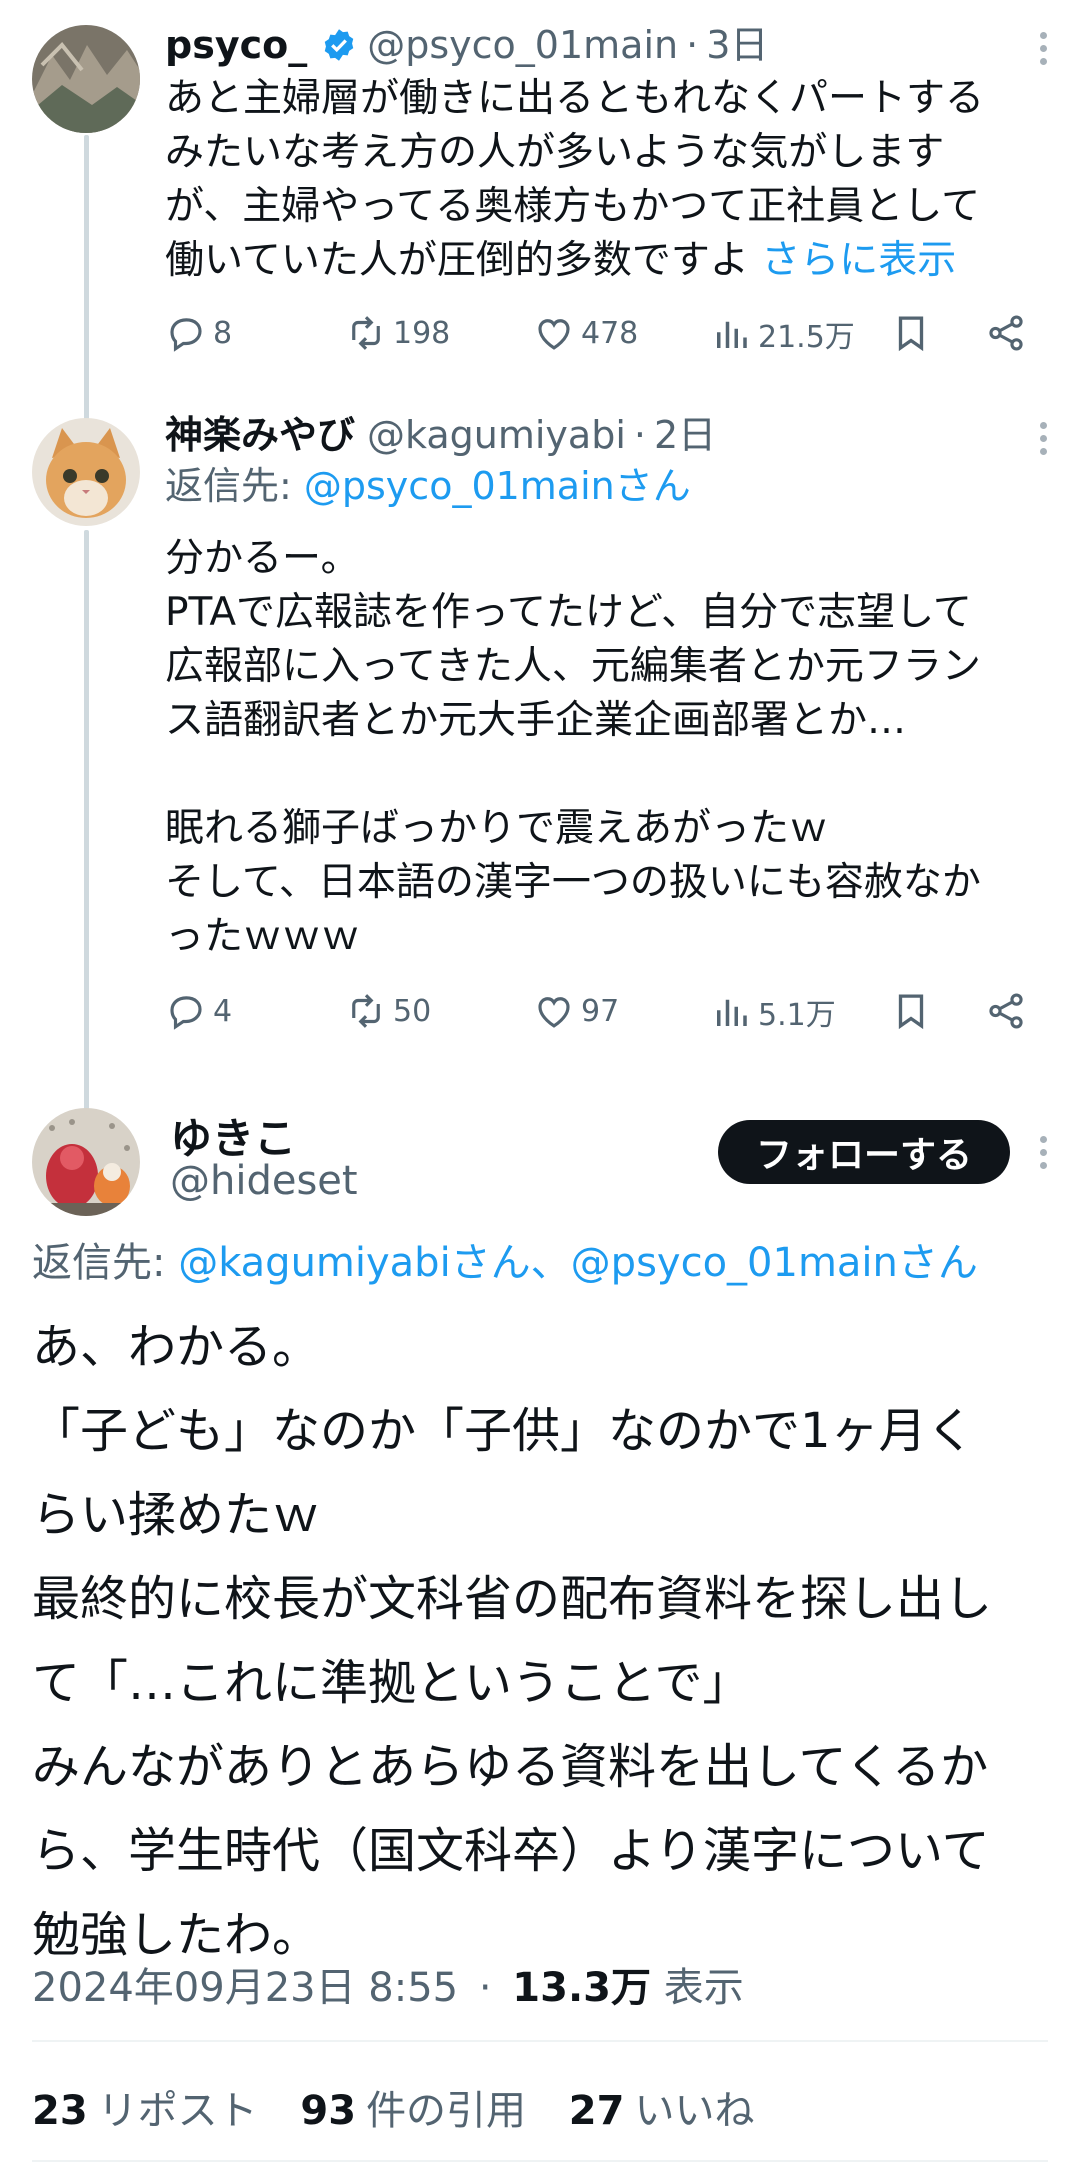  What do you see at coordinates (223, 1011) in the screenshot?
I see `reply-count: 4` at bounding box center [223, 1011].